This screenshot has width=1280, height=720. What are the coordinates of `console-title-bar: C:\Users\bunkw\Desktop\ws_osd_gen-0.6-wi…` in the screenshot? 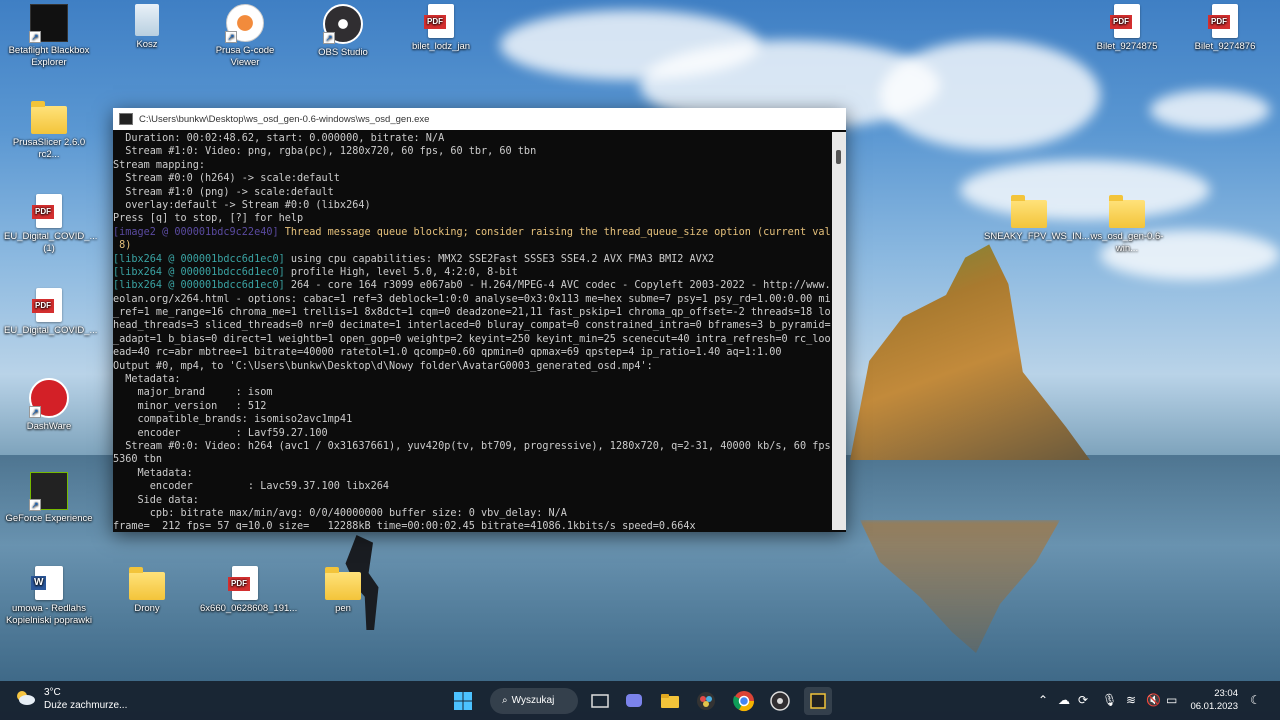 It's located at (479, 119).